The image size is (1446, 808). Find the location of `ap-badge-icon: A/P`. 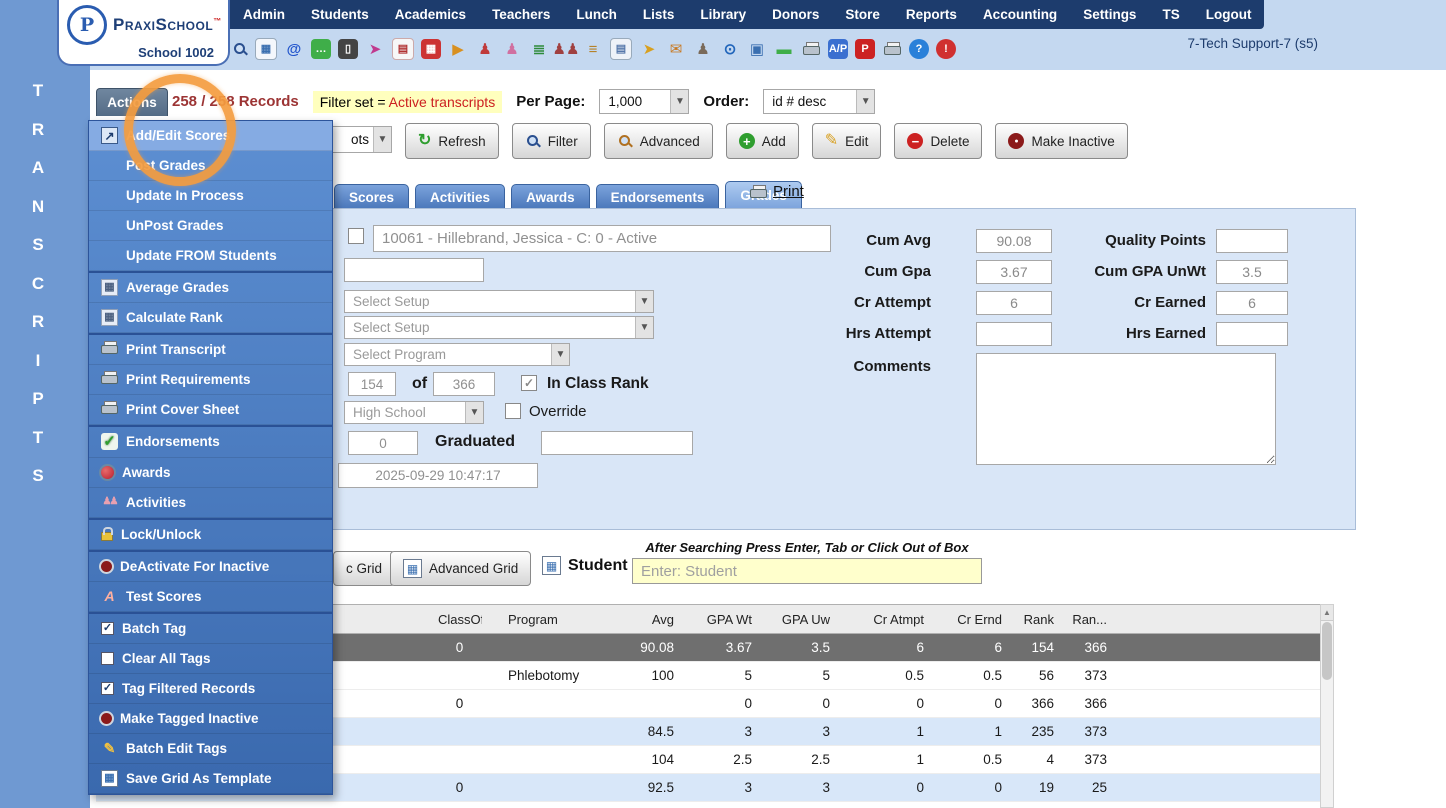

ap-badge-icon: A/P is located at coordinates (838, 49).